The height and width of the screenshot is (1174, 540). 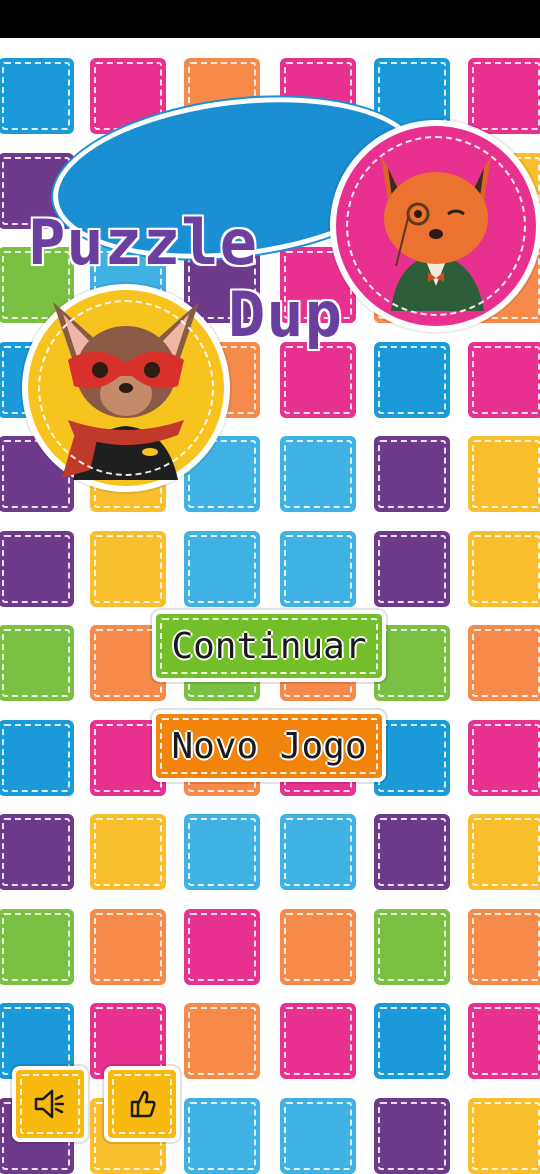 I want to click on fox-character-icon, so click(x=436, y=233).